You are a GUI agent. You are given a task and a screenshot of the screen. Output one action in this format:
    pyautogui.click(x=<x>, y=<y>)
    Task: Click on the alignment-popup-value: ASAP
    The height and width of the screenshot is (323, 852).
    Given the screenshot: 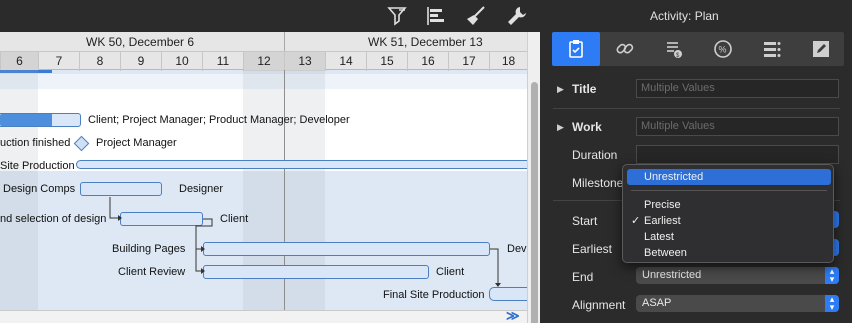 What is the action you would take?
    pyautogui.click(x=657, y=303)
    